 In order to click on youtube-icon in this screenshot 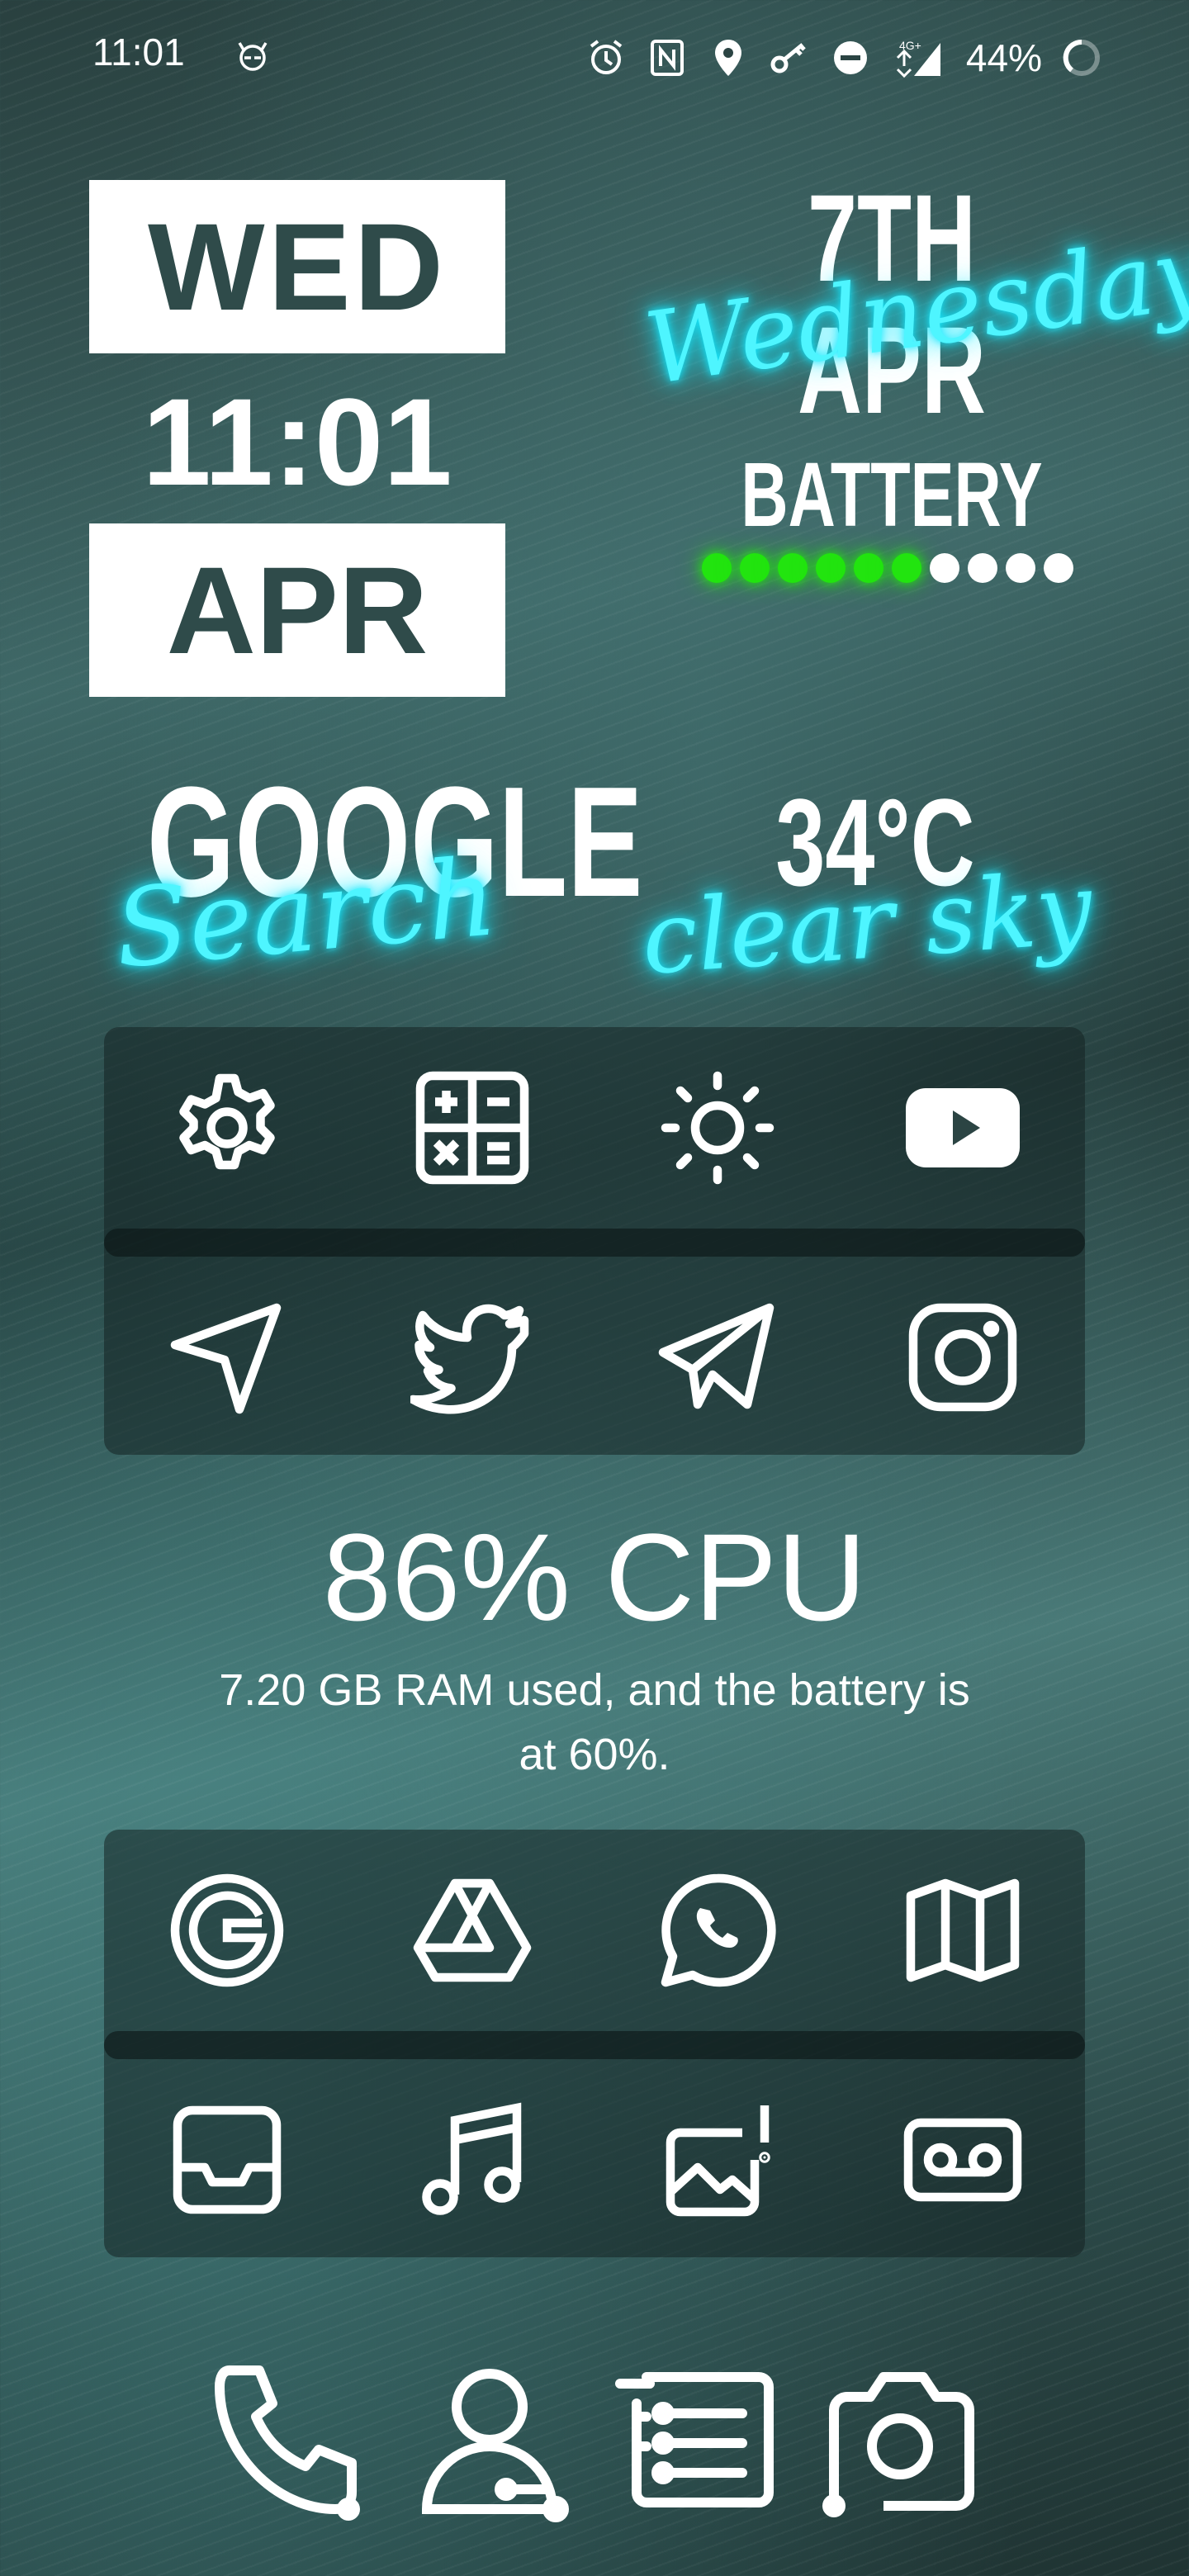, I will do `click(962, 1127)`.